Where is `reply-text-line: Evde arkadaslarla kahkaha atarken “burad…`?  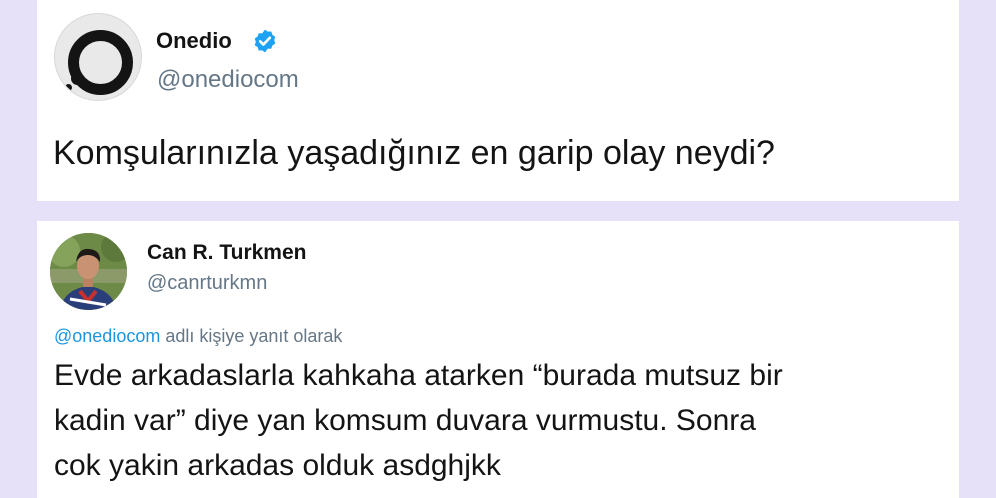
reply-text-line: Evde arkadaslarla kahkaha atarken “burad… is located at coordinates (418, 375).